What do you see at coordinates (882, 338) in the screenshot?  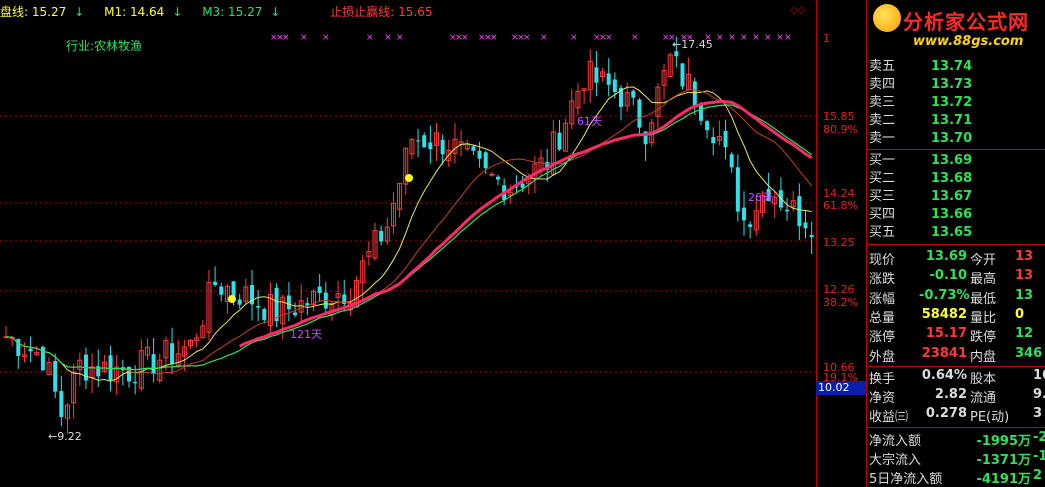 I see `quote-label: 涨停` at bounding box center [882, 338].